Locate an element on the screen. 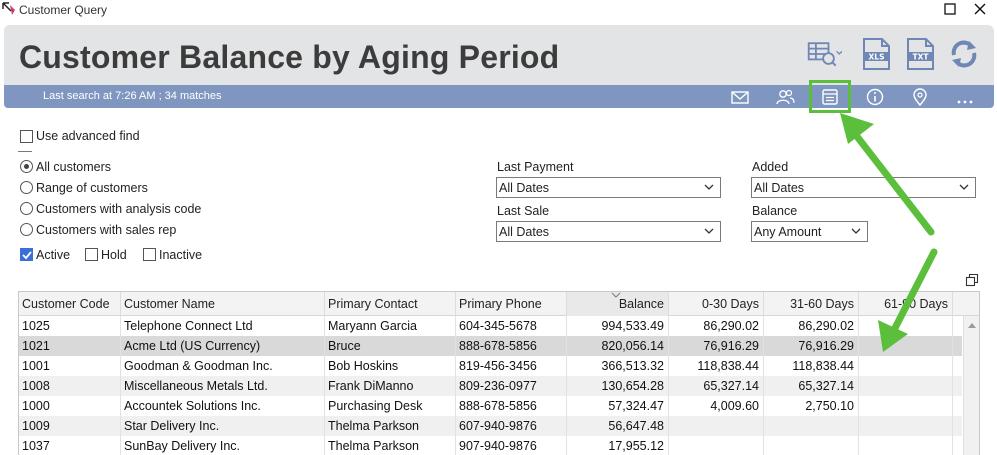 The width and height of the screenshot is (997, 455). inactive-checkbox is located at coordinates (149, 254).